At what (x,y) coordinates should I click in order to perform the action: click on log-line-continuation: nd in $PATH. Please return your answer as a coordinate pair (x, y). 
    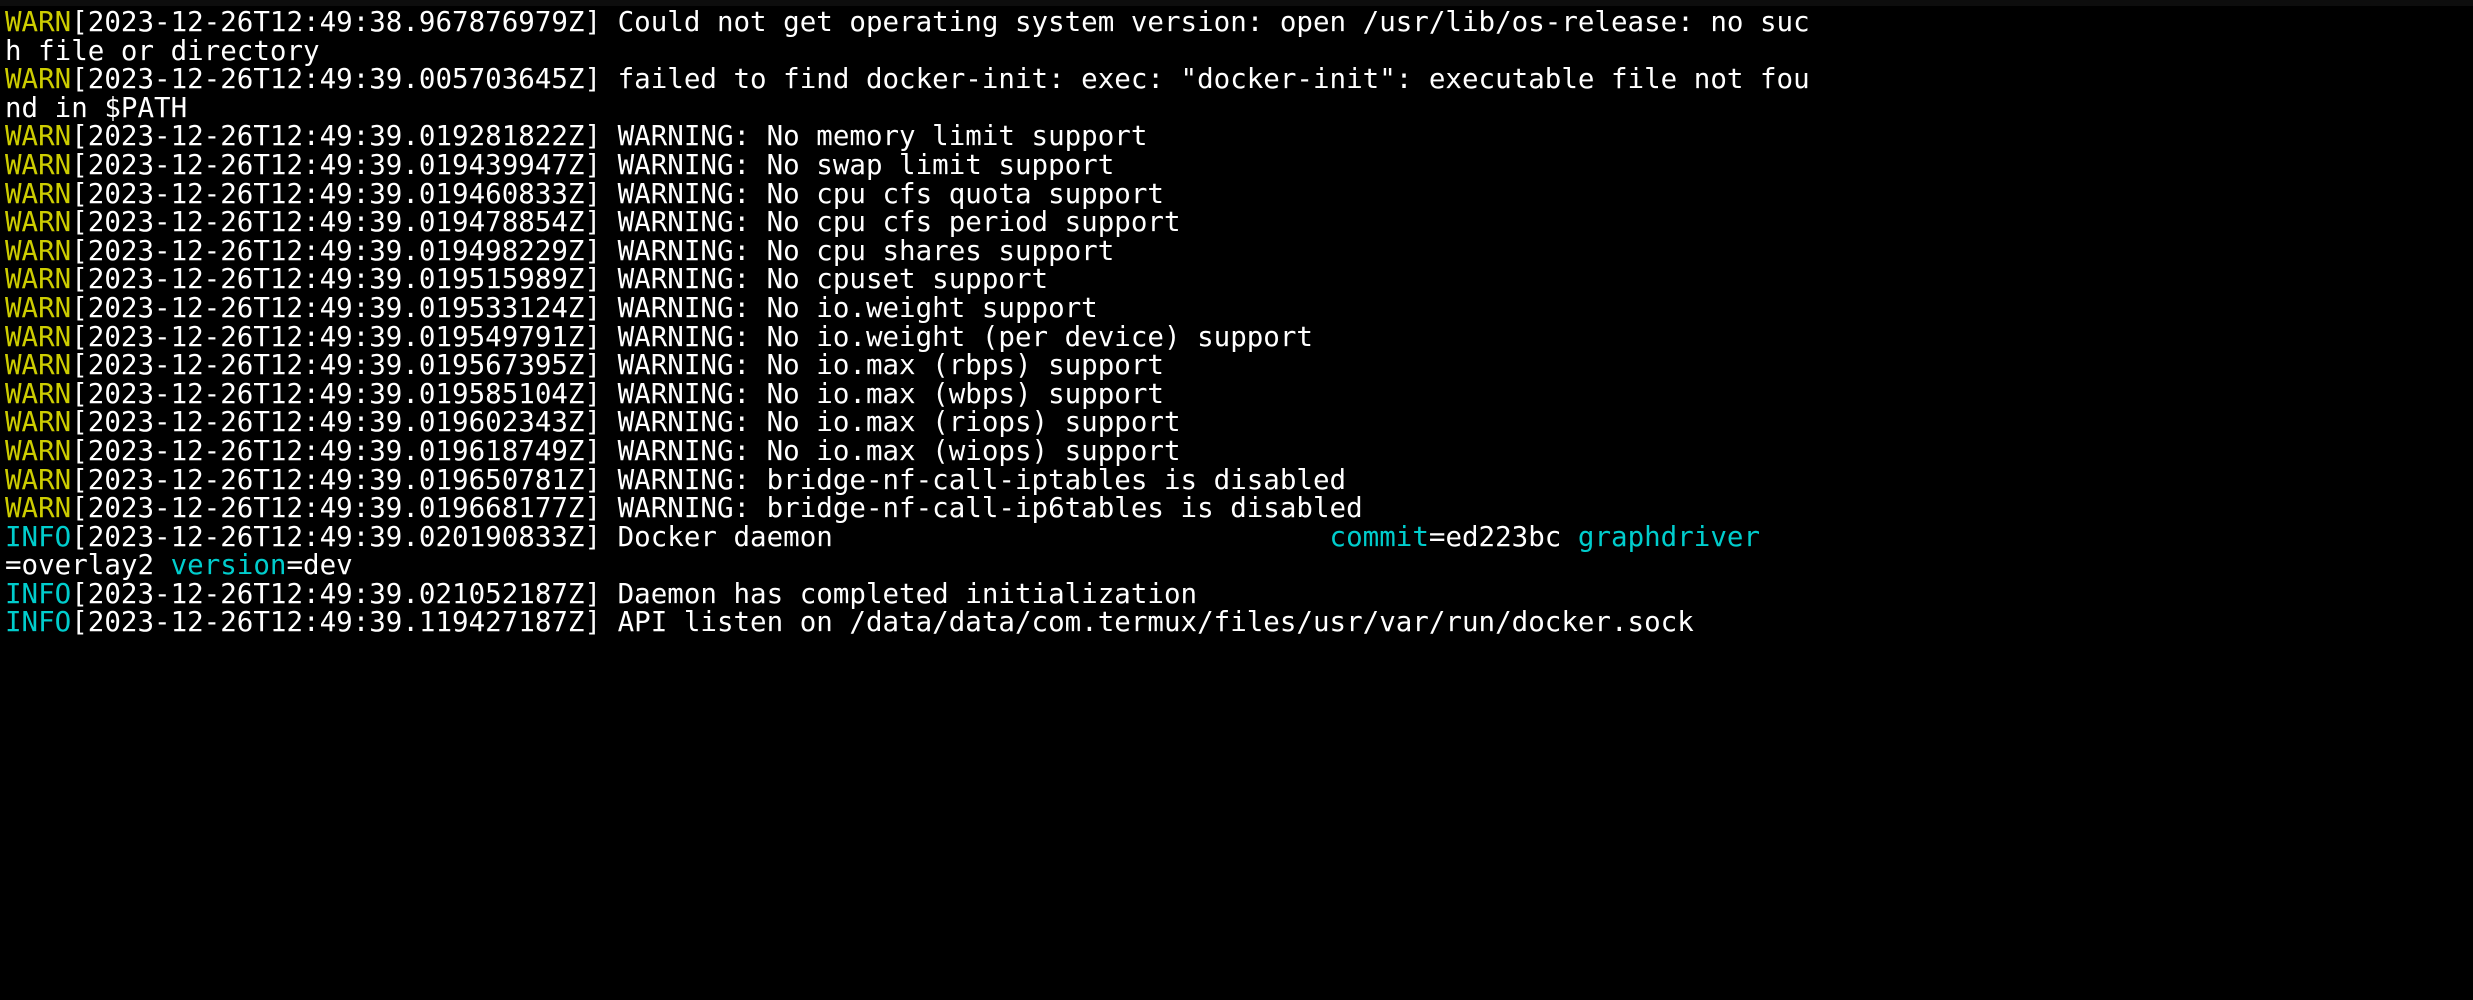
    Looking at the image, I should click on (1239, 107).